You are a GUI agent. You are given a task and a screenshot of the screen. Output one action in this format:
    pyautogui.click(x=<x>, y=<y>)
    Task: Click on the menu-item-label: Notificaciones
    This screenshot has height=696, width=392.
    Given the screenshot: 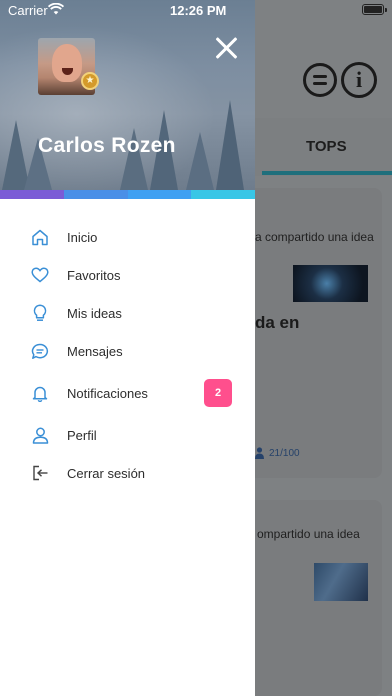 What is the action you would take?
    pyautogui.click(x=107, y=393)
    